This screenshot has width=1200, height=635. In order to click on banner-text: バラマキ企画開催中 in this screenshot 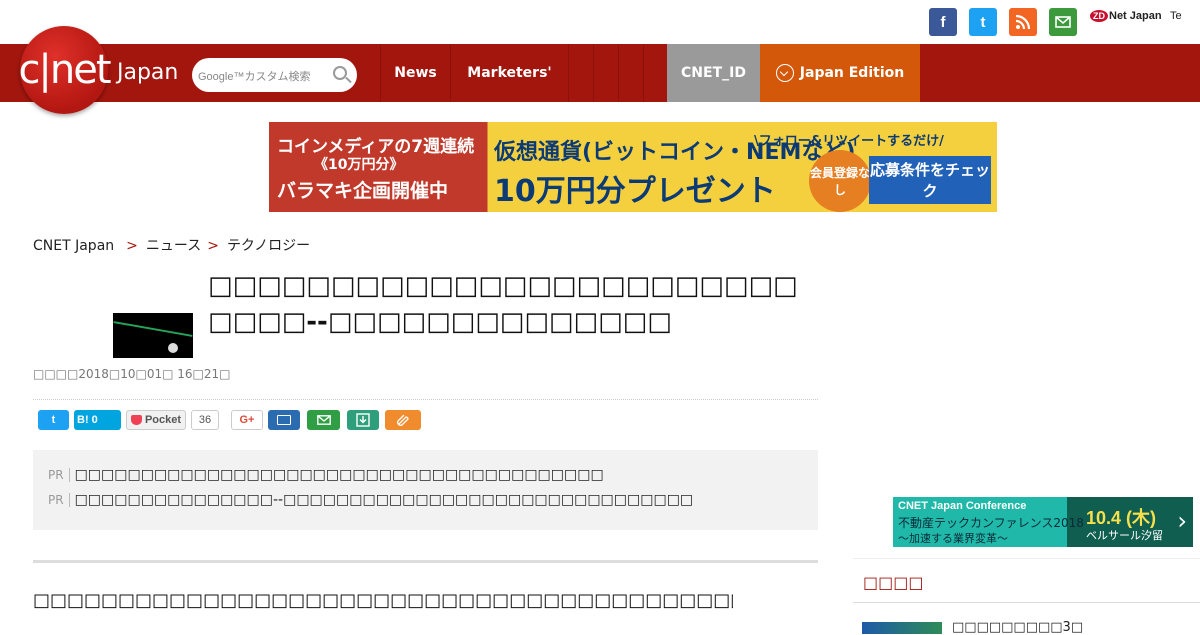, I will do `click(363, 191)`.